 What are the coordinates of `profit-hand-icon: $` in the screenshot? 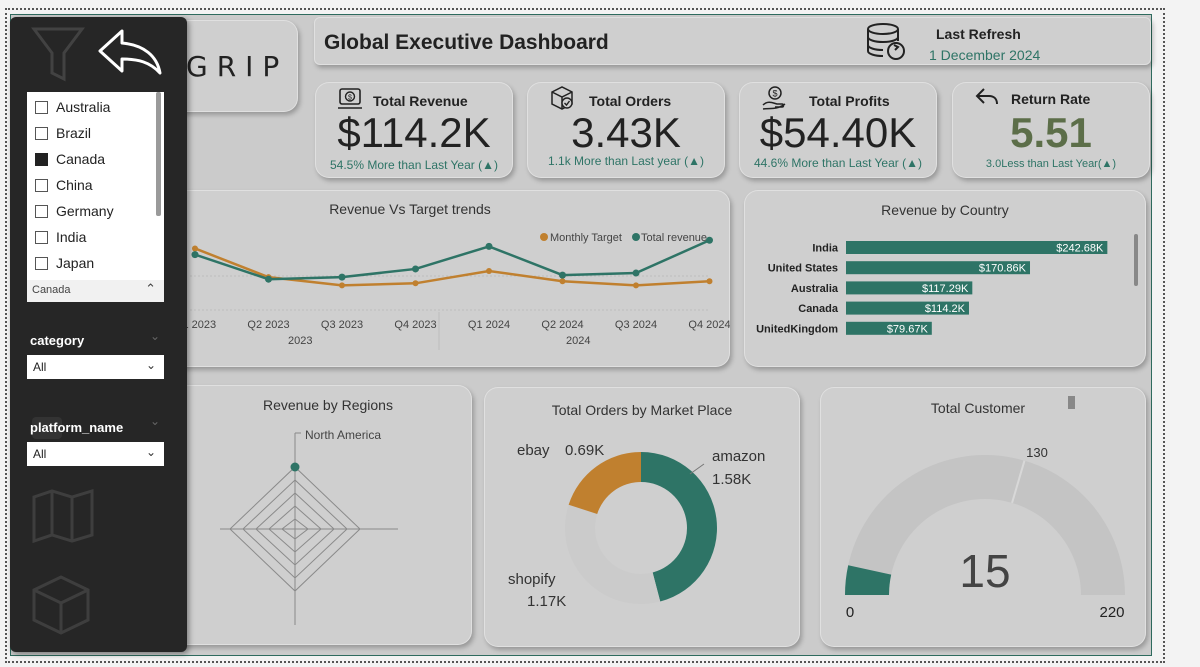 It's located at (774, 98).